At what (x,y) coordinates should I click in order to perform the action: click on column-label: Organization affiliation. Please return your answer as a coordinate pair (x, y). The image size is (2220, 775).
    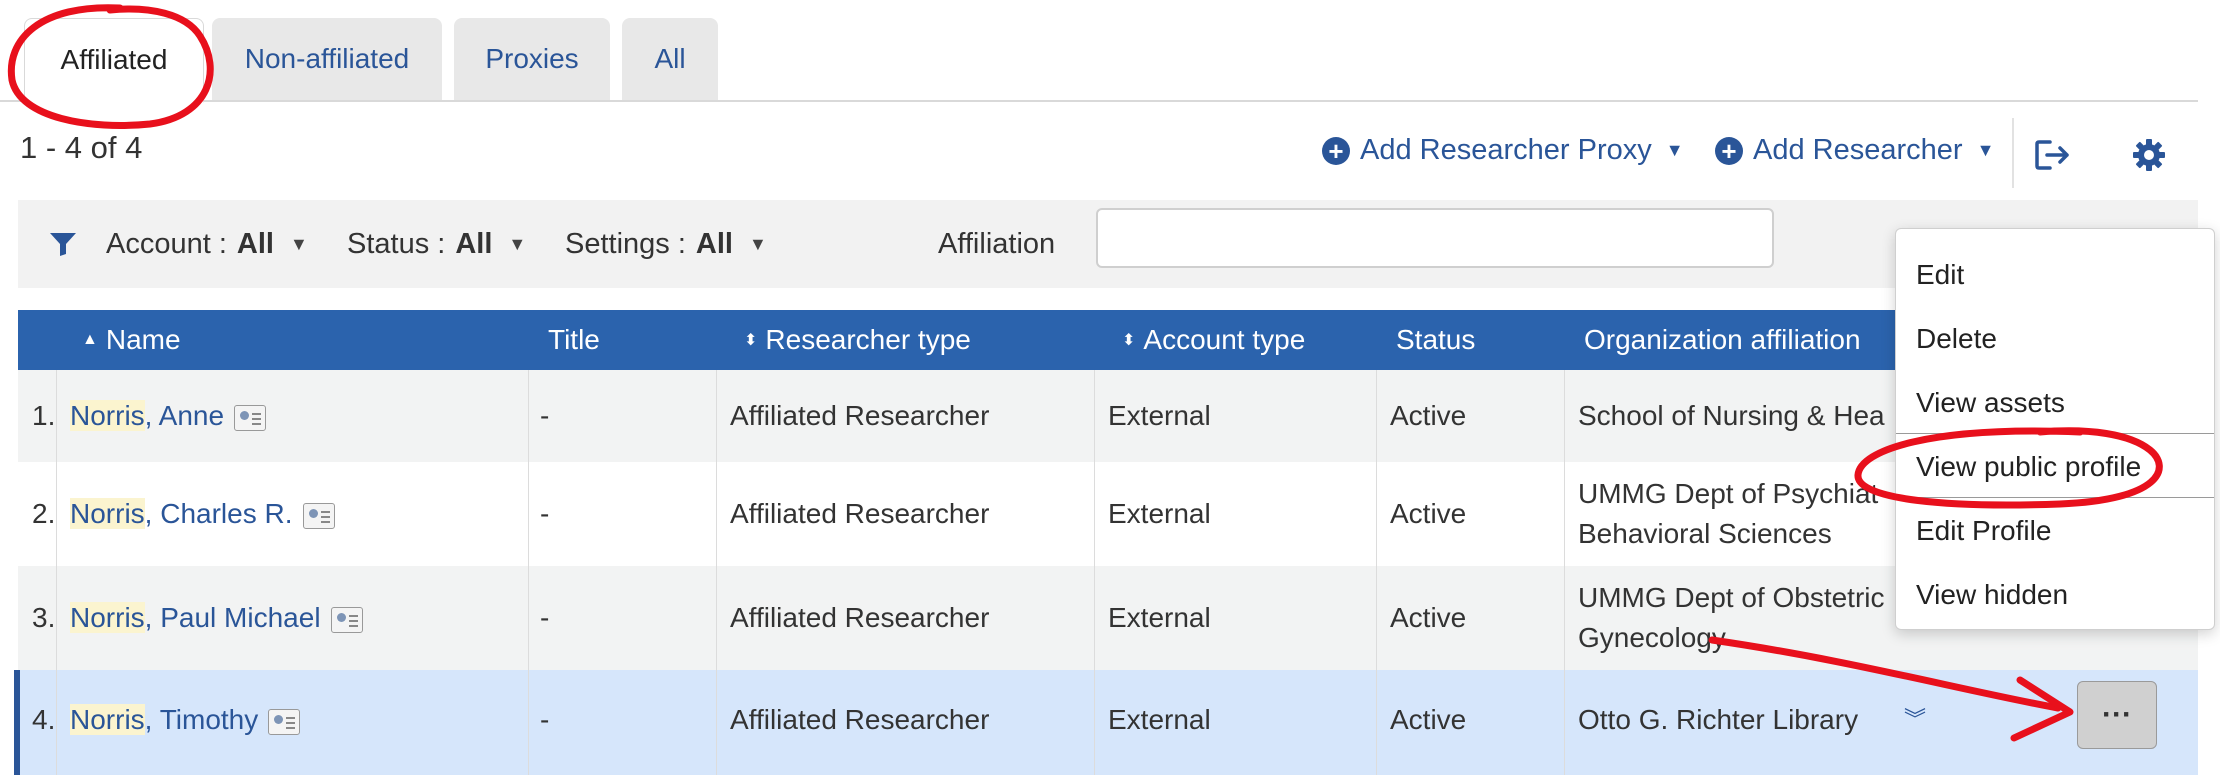
    Looking at the image, I should click on (1722, 339).